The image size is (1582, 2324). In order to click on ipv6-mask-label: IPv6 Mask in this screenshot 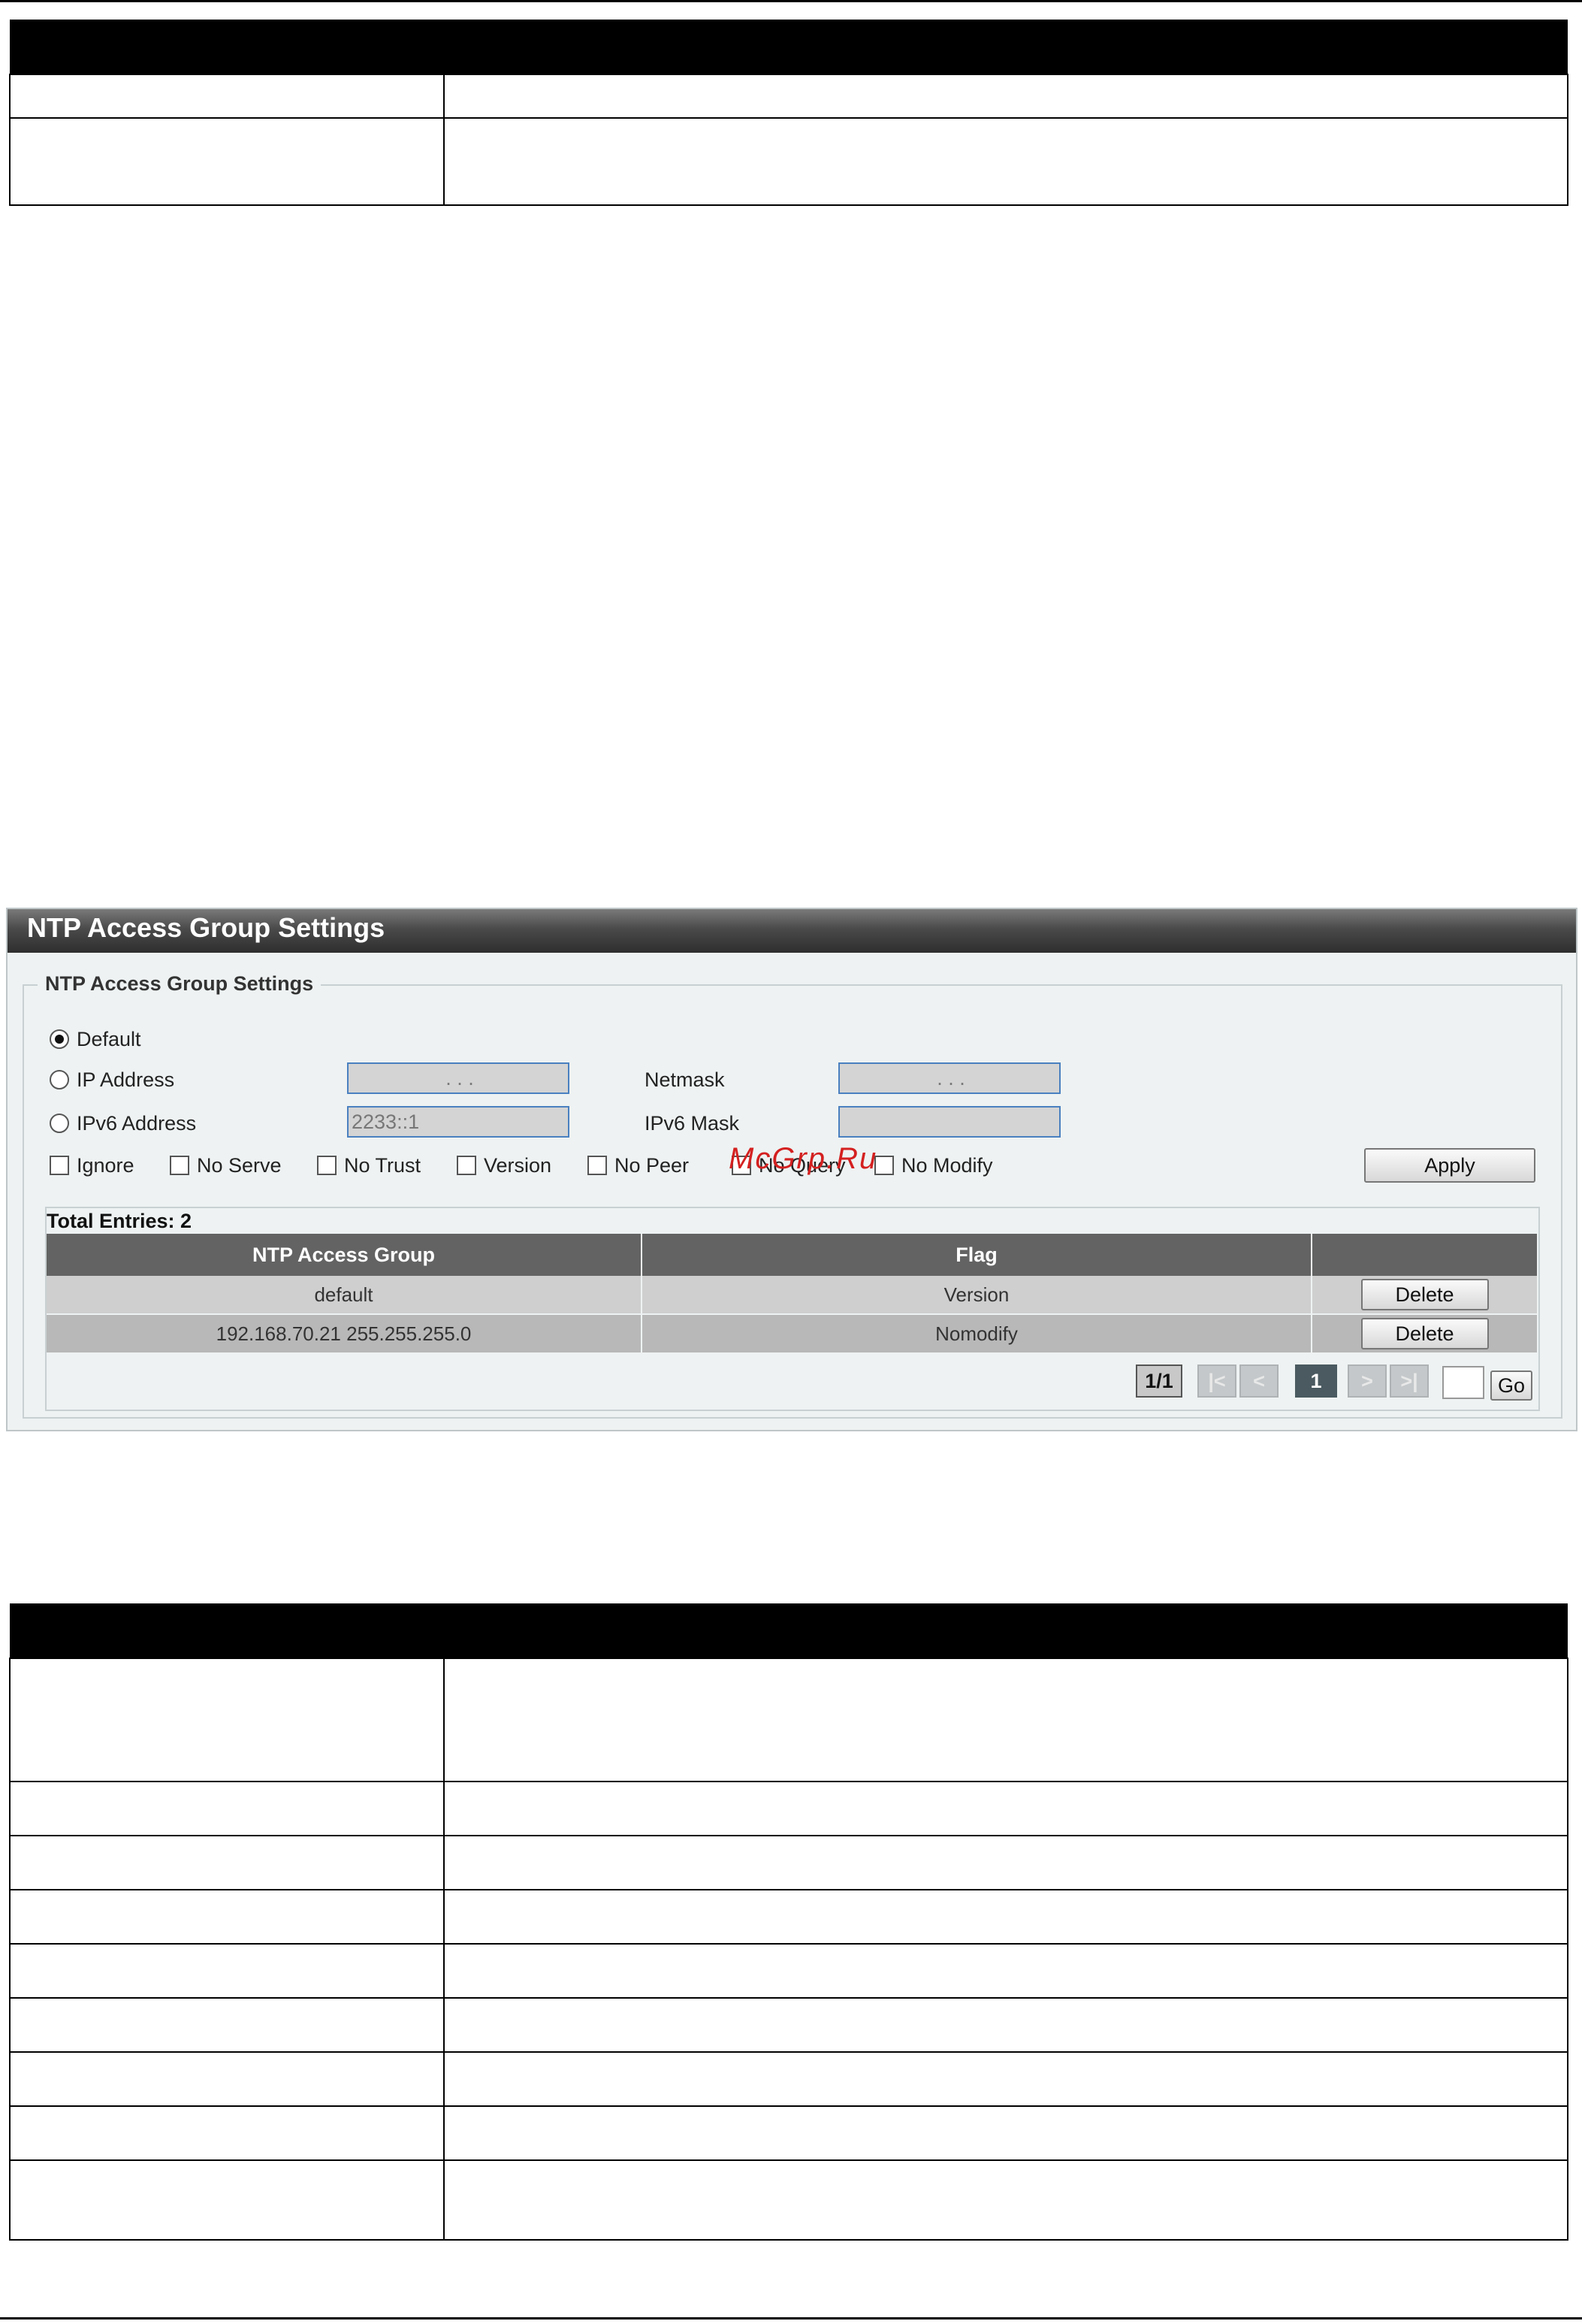, I will do `click(692, 1123)`.